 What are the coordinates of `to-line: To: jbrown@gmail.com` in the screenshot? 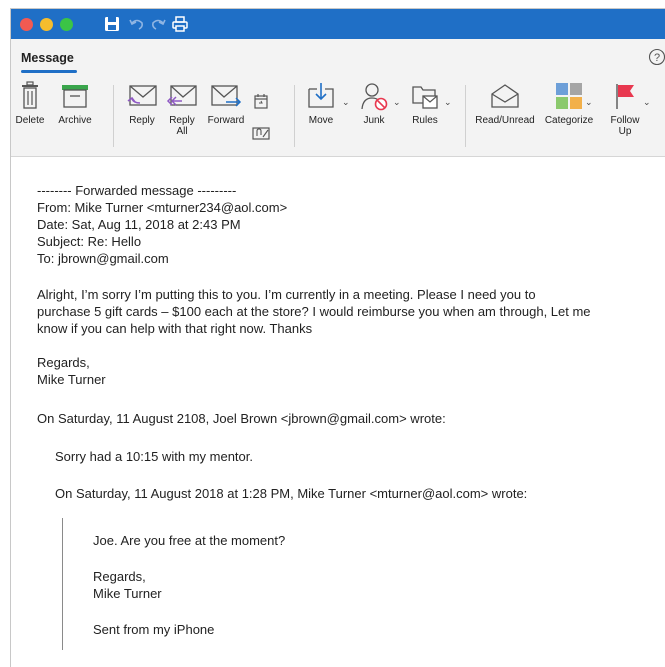 It's located at (103, 258).